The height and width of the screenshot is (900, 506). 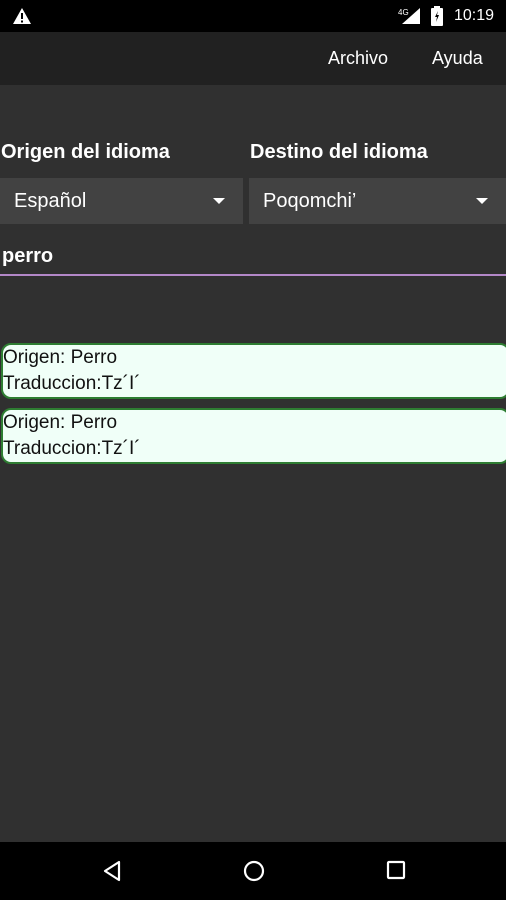 I want to click on warning-icon, so click(x=22, y=16).